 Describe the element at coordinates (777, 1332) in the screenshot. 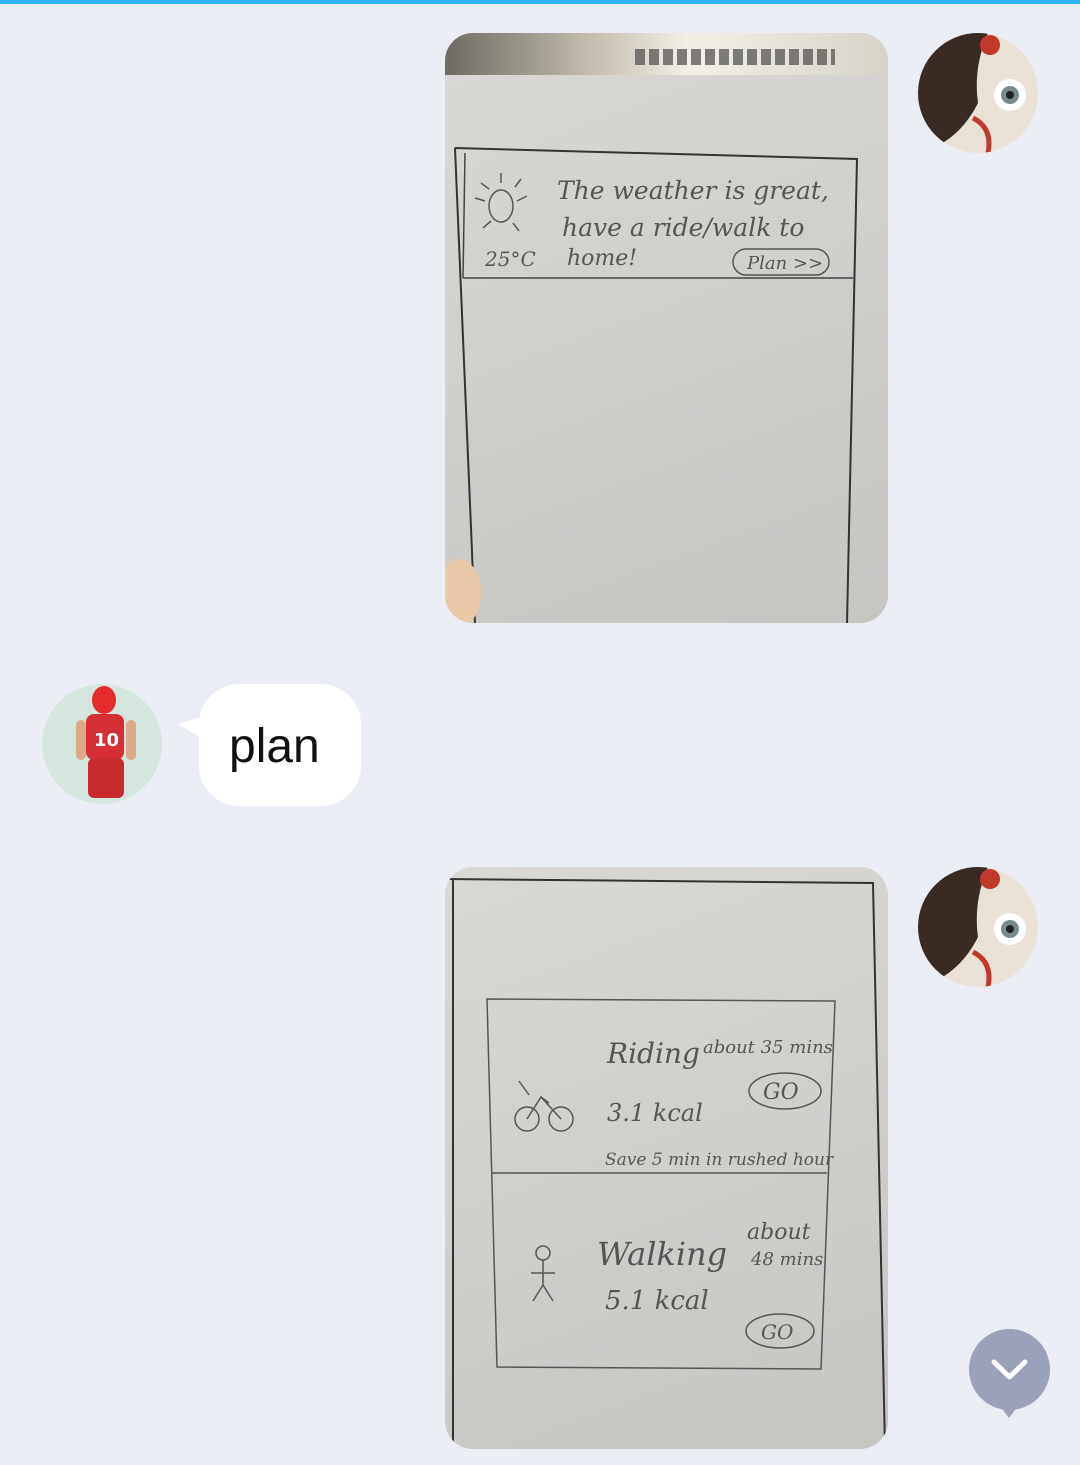

I see `sketch-walking-go: GO` at that location.